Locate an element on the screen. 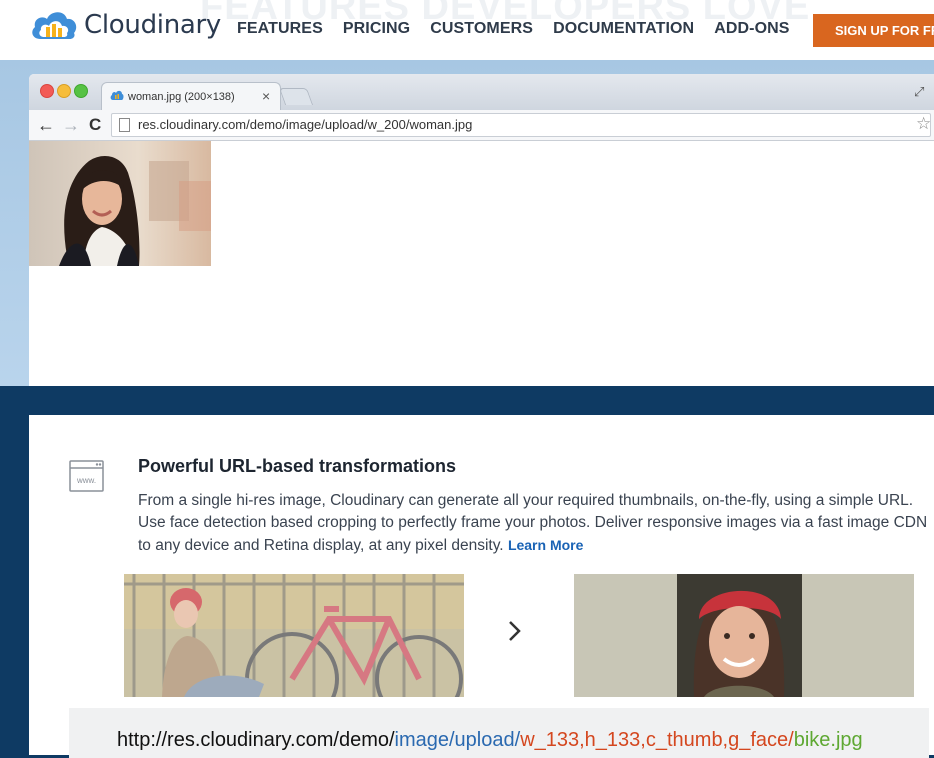 This screenshot has width=934, height=758. face-thumbnail-photo is located at coordinates (744, 635).